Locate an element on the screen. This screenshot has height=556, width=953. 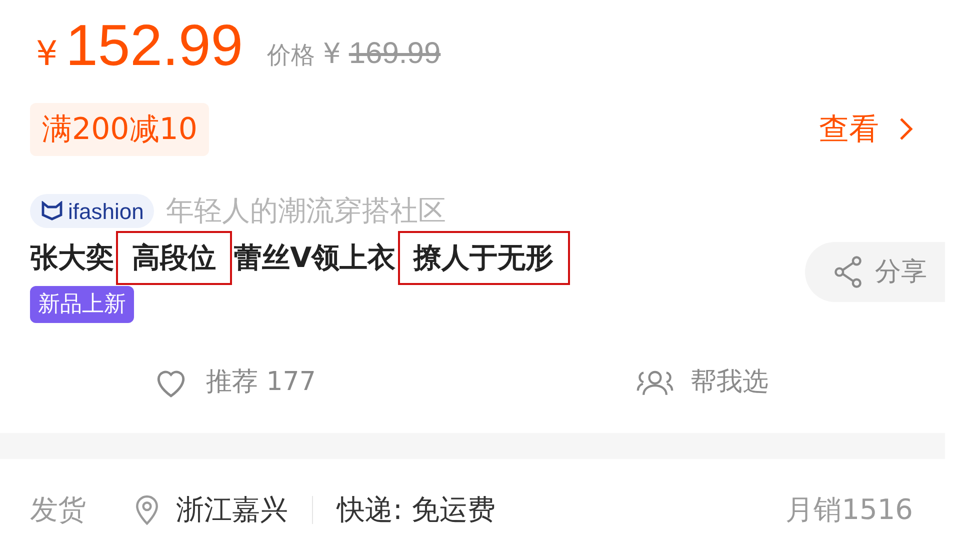
help-choose-button: 帮我选 is located at coordinates (701, 382).